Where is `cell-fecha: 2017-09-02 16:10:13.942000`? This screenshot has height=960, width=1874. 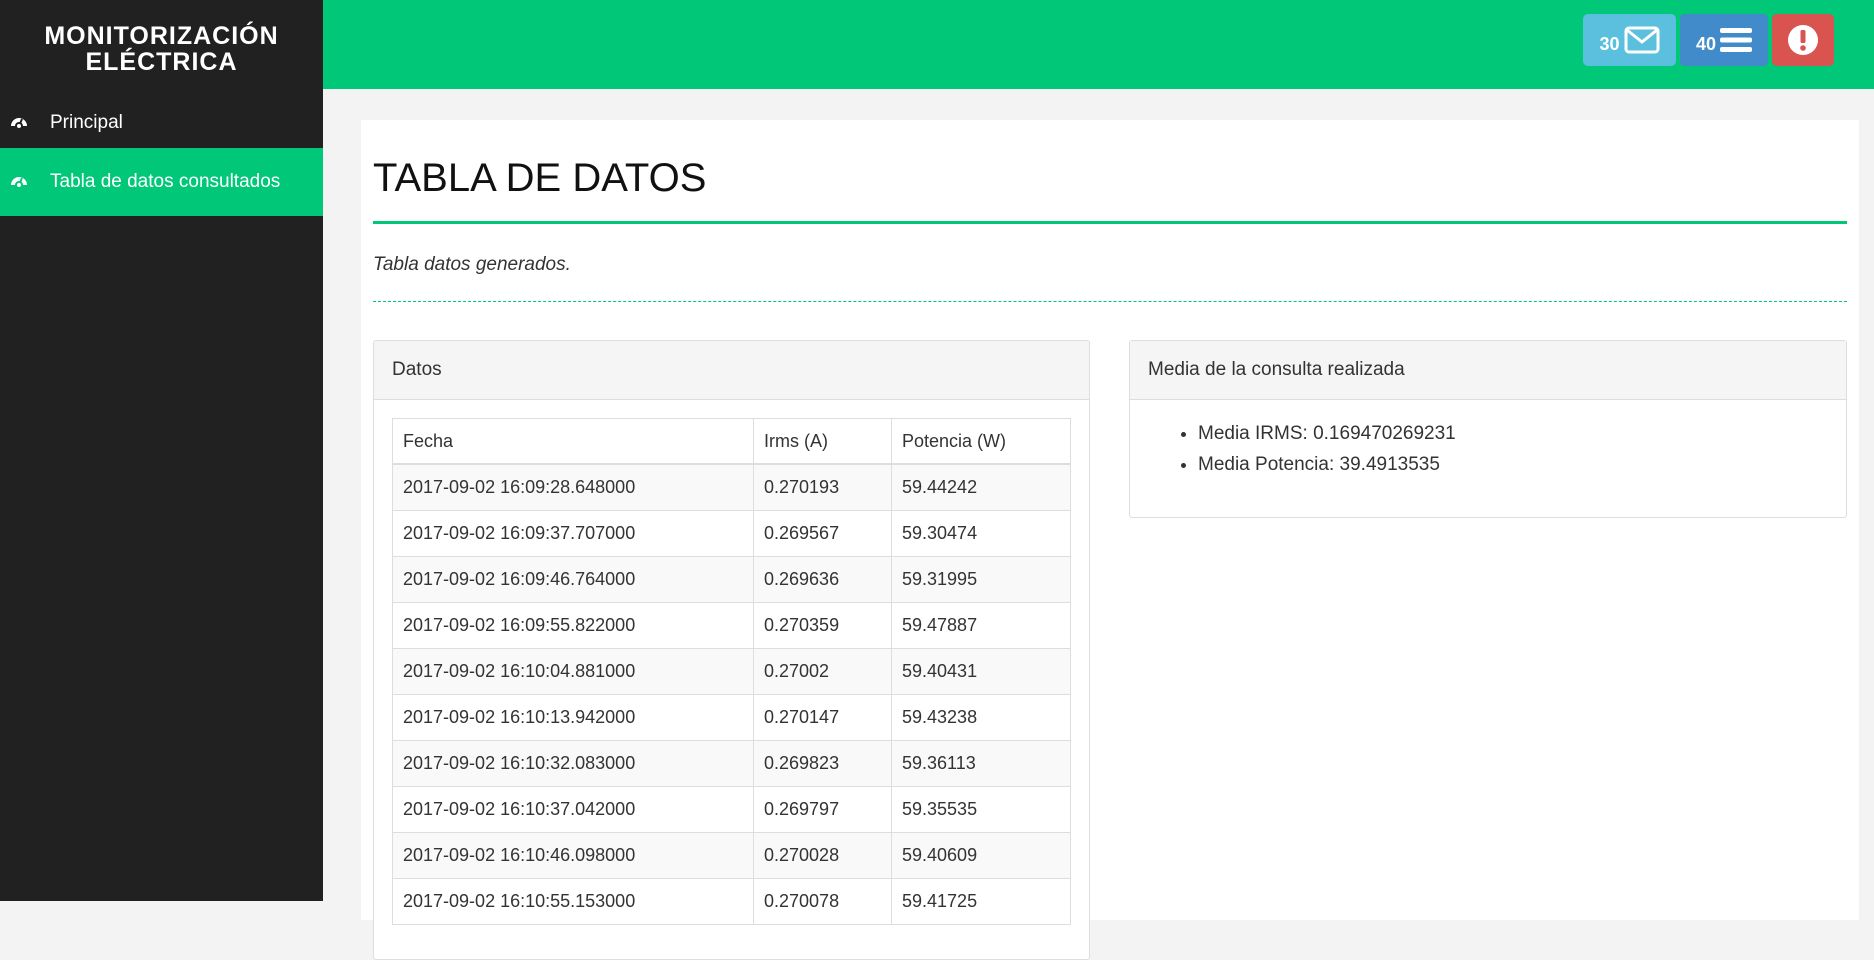
cell-fecha: 2017-09-02 16:10:13.942000 is located at coordinates (573, 717).